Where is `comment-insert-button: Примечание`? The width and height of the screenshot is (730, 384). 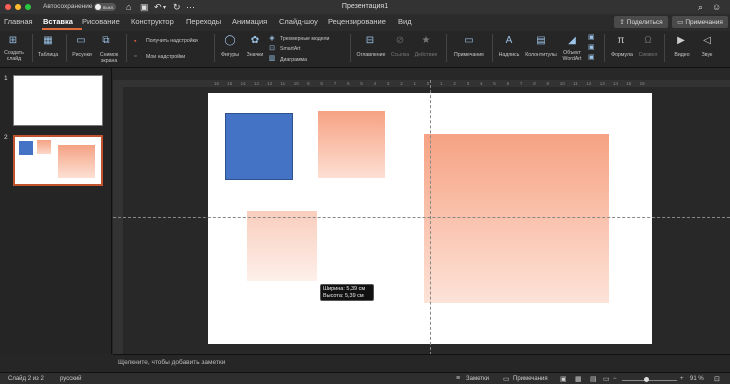
comment-insert-button: Примечание is located at coordinates (469, 55).